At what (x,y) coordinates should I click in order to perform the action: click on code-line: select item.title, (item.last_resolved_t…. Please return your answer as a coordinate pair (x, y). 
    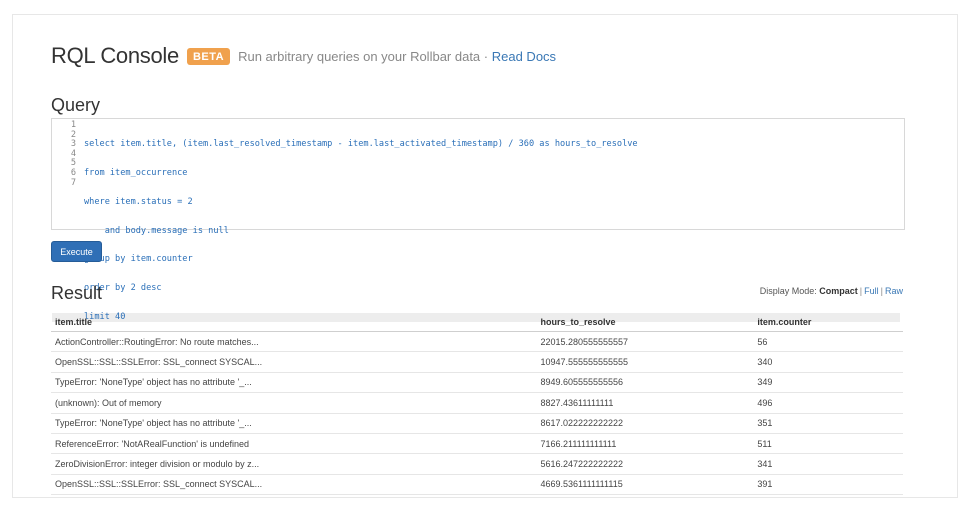
    Looking at the image, I should click on (492, 145).